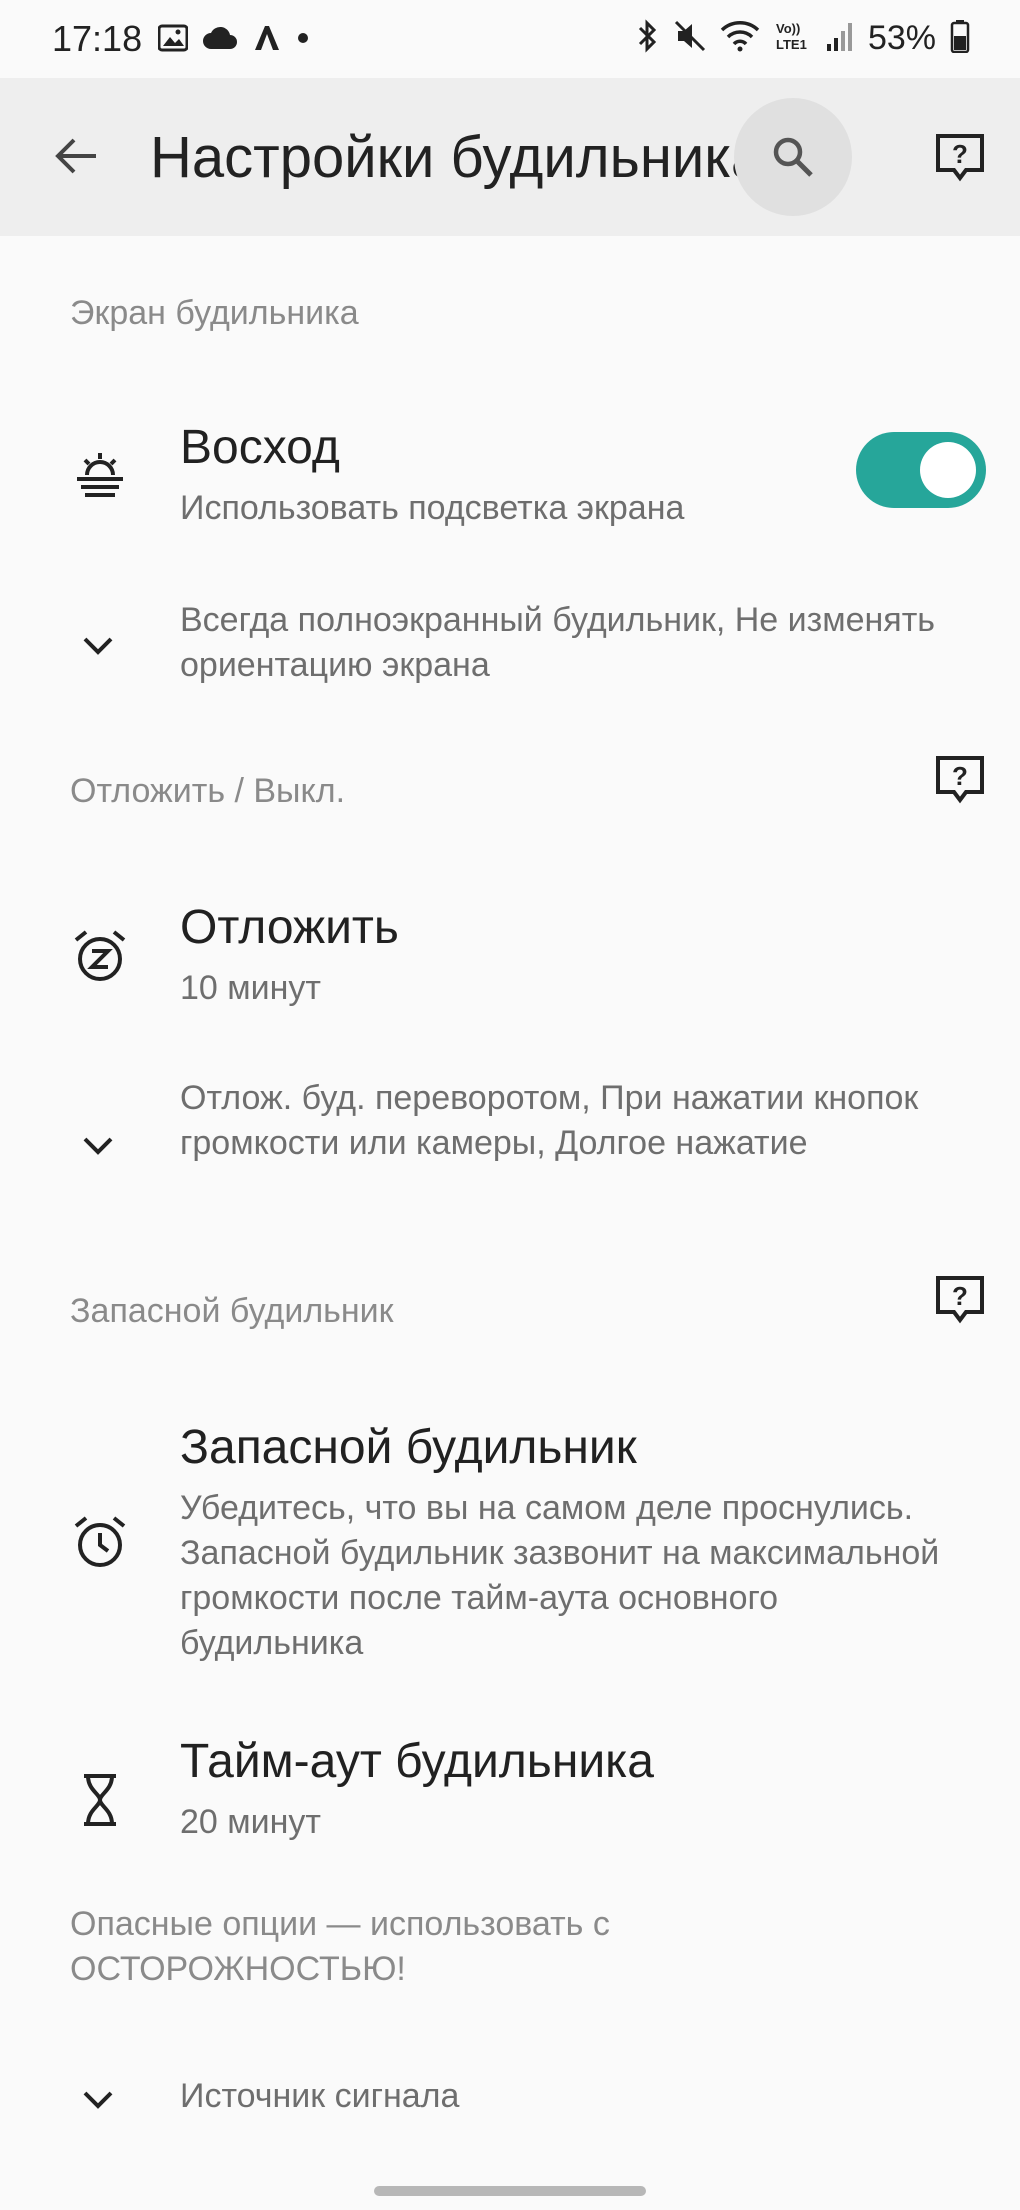 This screenshot has width=1020, height=2210. Describe the element at coordinates (250, 1822) in the screenshot. I see `alarm-timeout-subtitle: 20 минут` at that location.